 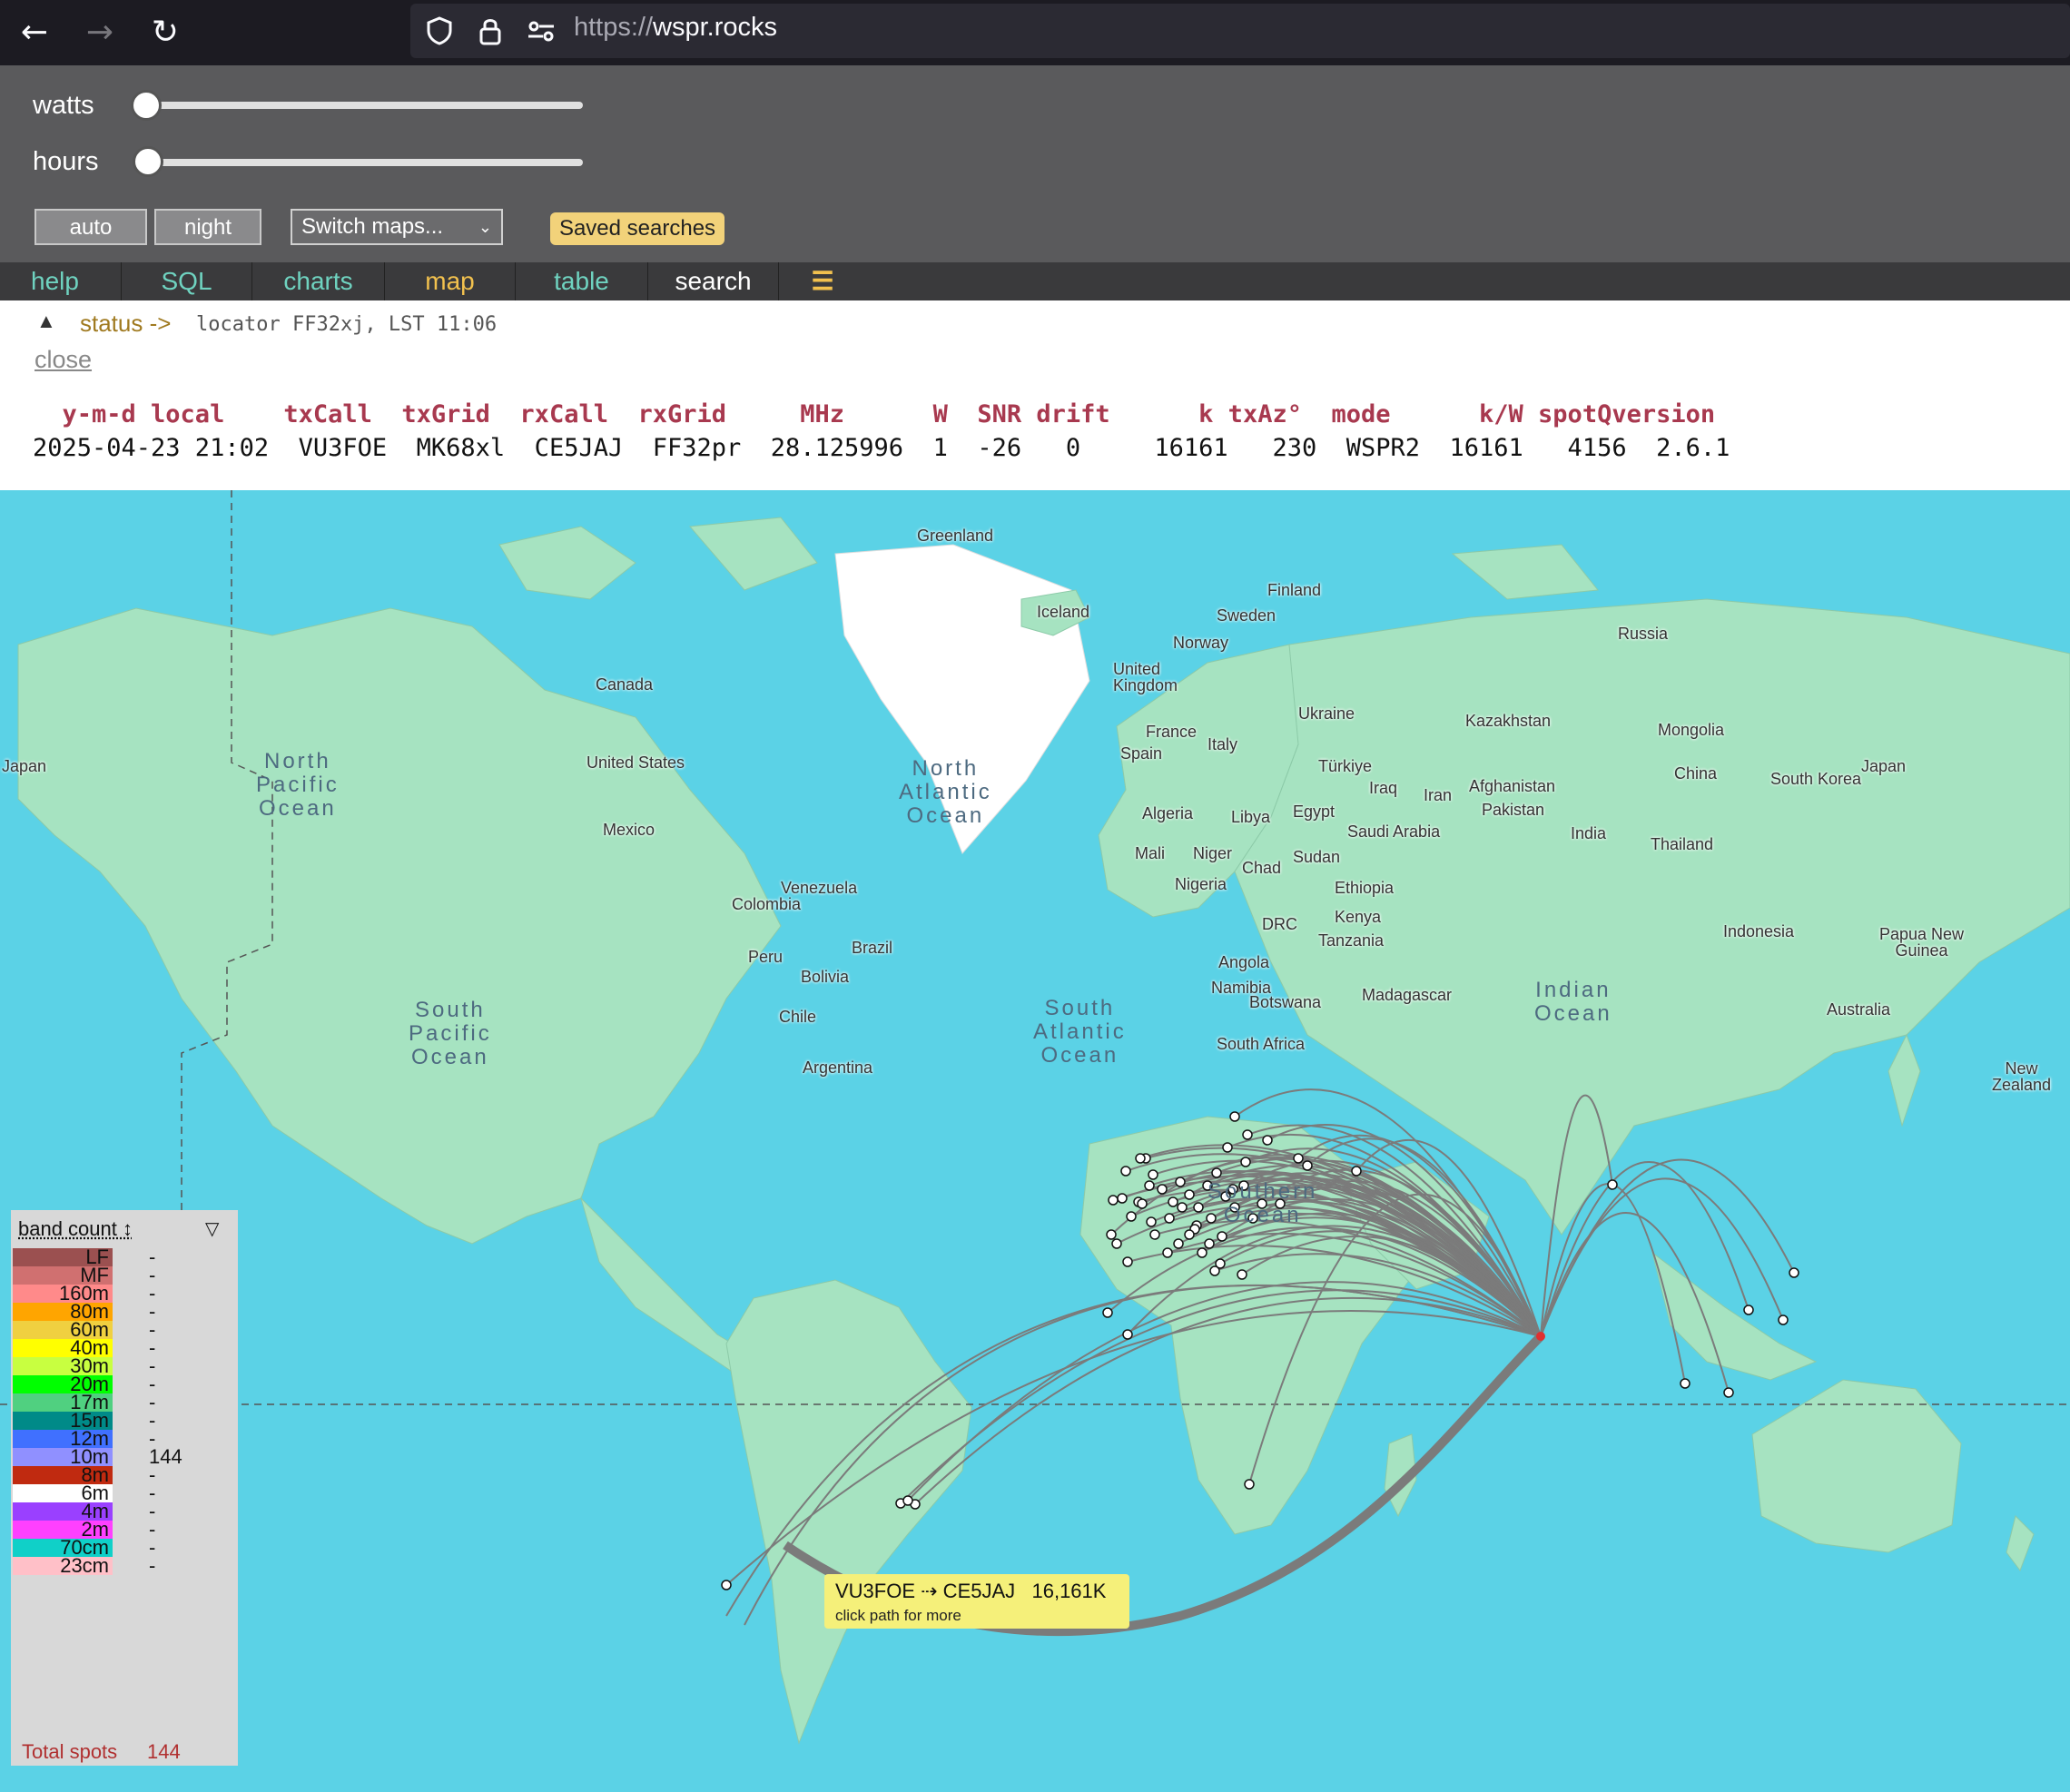 I want to click on watts-slider, so click(x=364, y=105).